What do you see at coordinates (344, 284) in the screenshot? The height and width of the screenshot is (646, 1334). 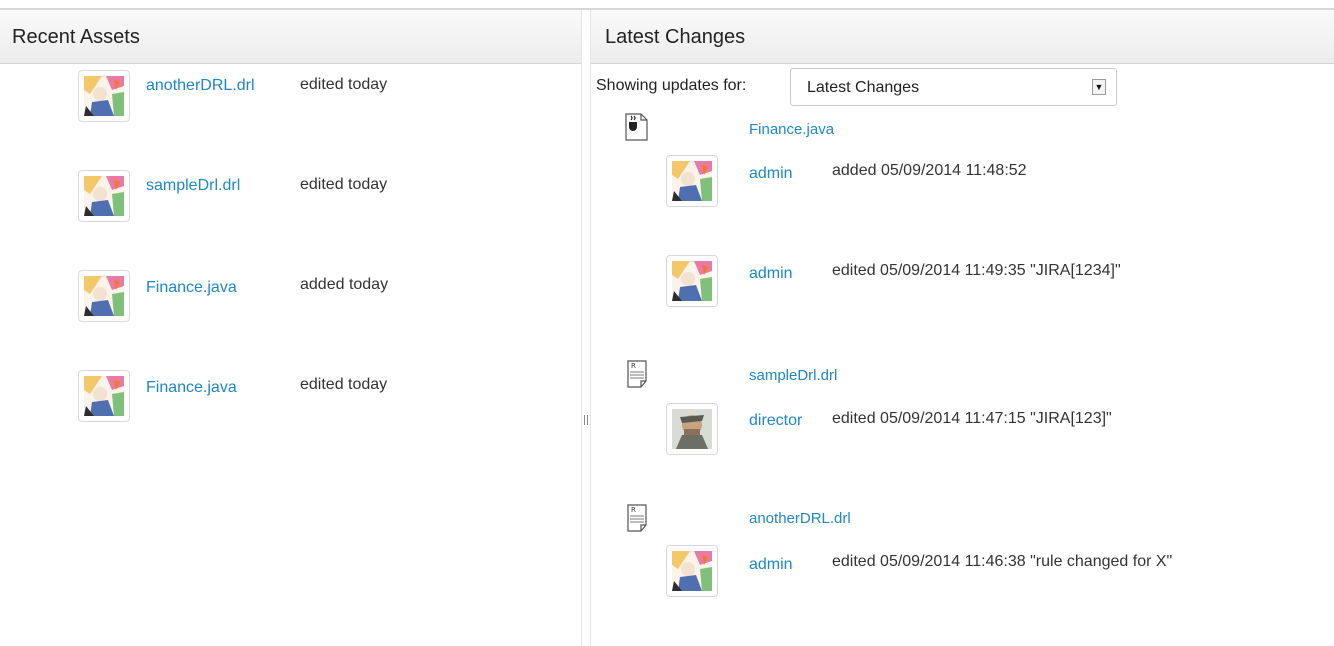 I see `asset-status: added today` at bounding box center [344, 284].